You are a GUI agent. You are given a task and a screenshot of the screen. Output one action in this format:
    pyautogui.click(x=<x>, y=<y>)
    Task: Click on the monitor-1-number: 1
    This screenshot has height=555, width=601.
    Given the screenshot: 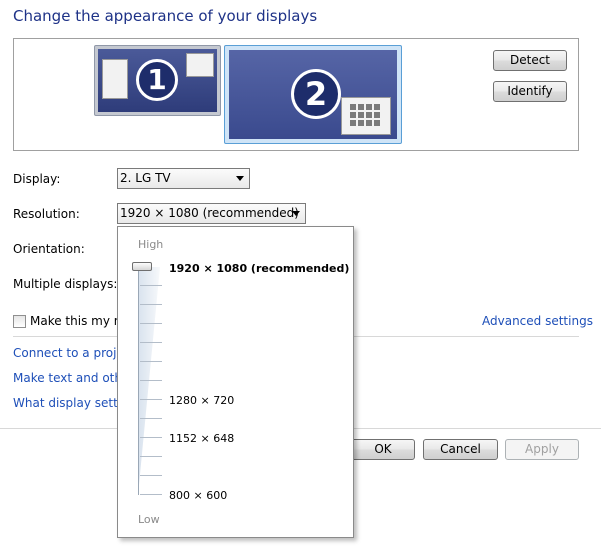 What is the action you would take?
    pyautogui.click(x=157, y=80)
    